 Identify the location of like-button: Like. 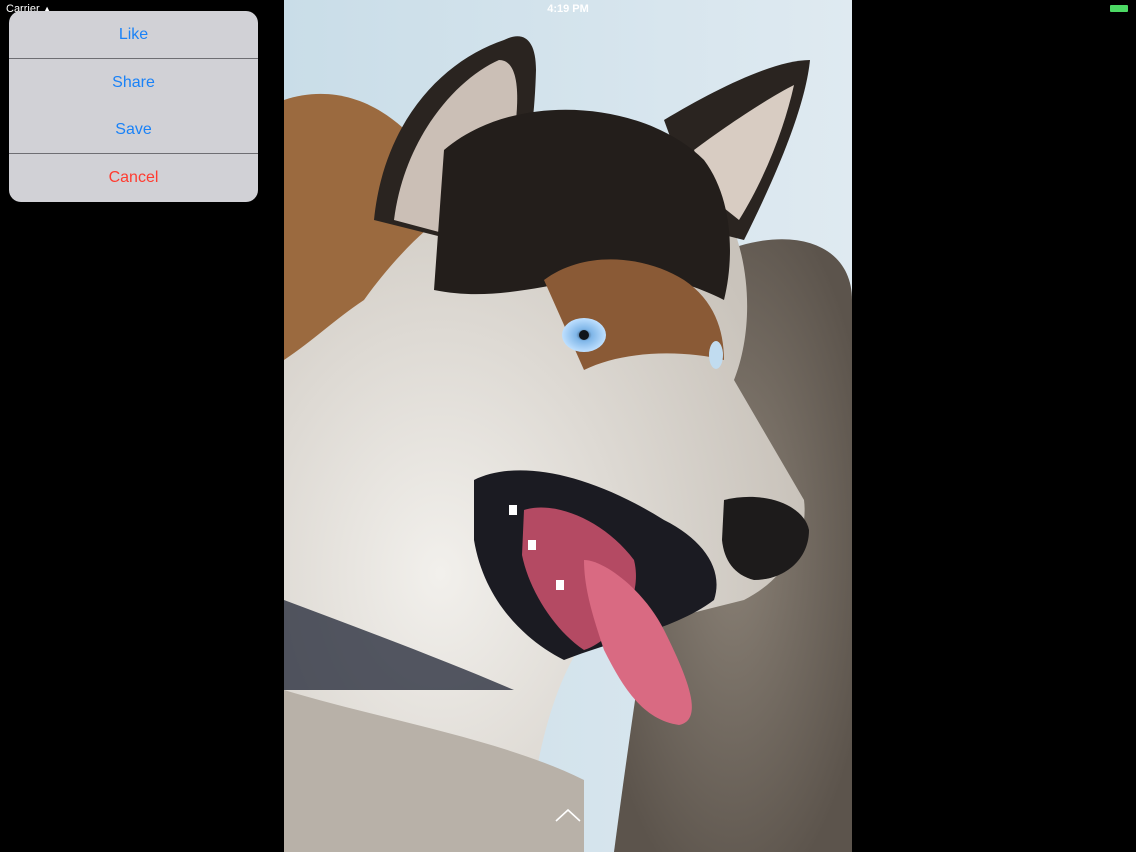
(133, 34).